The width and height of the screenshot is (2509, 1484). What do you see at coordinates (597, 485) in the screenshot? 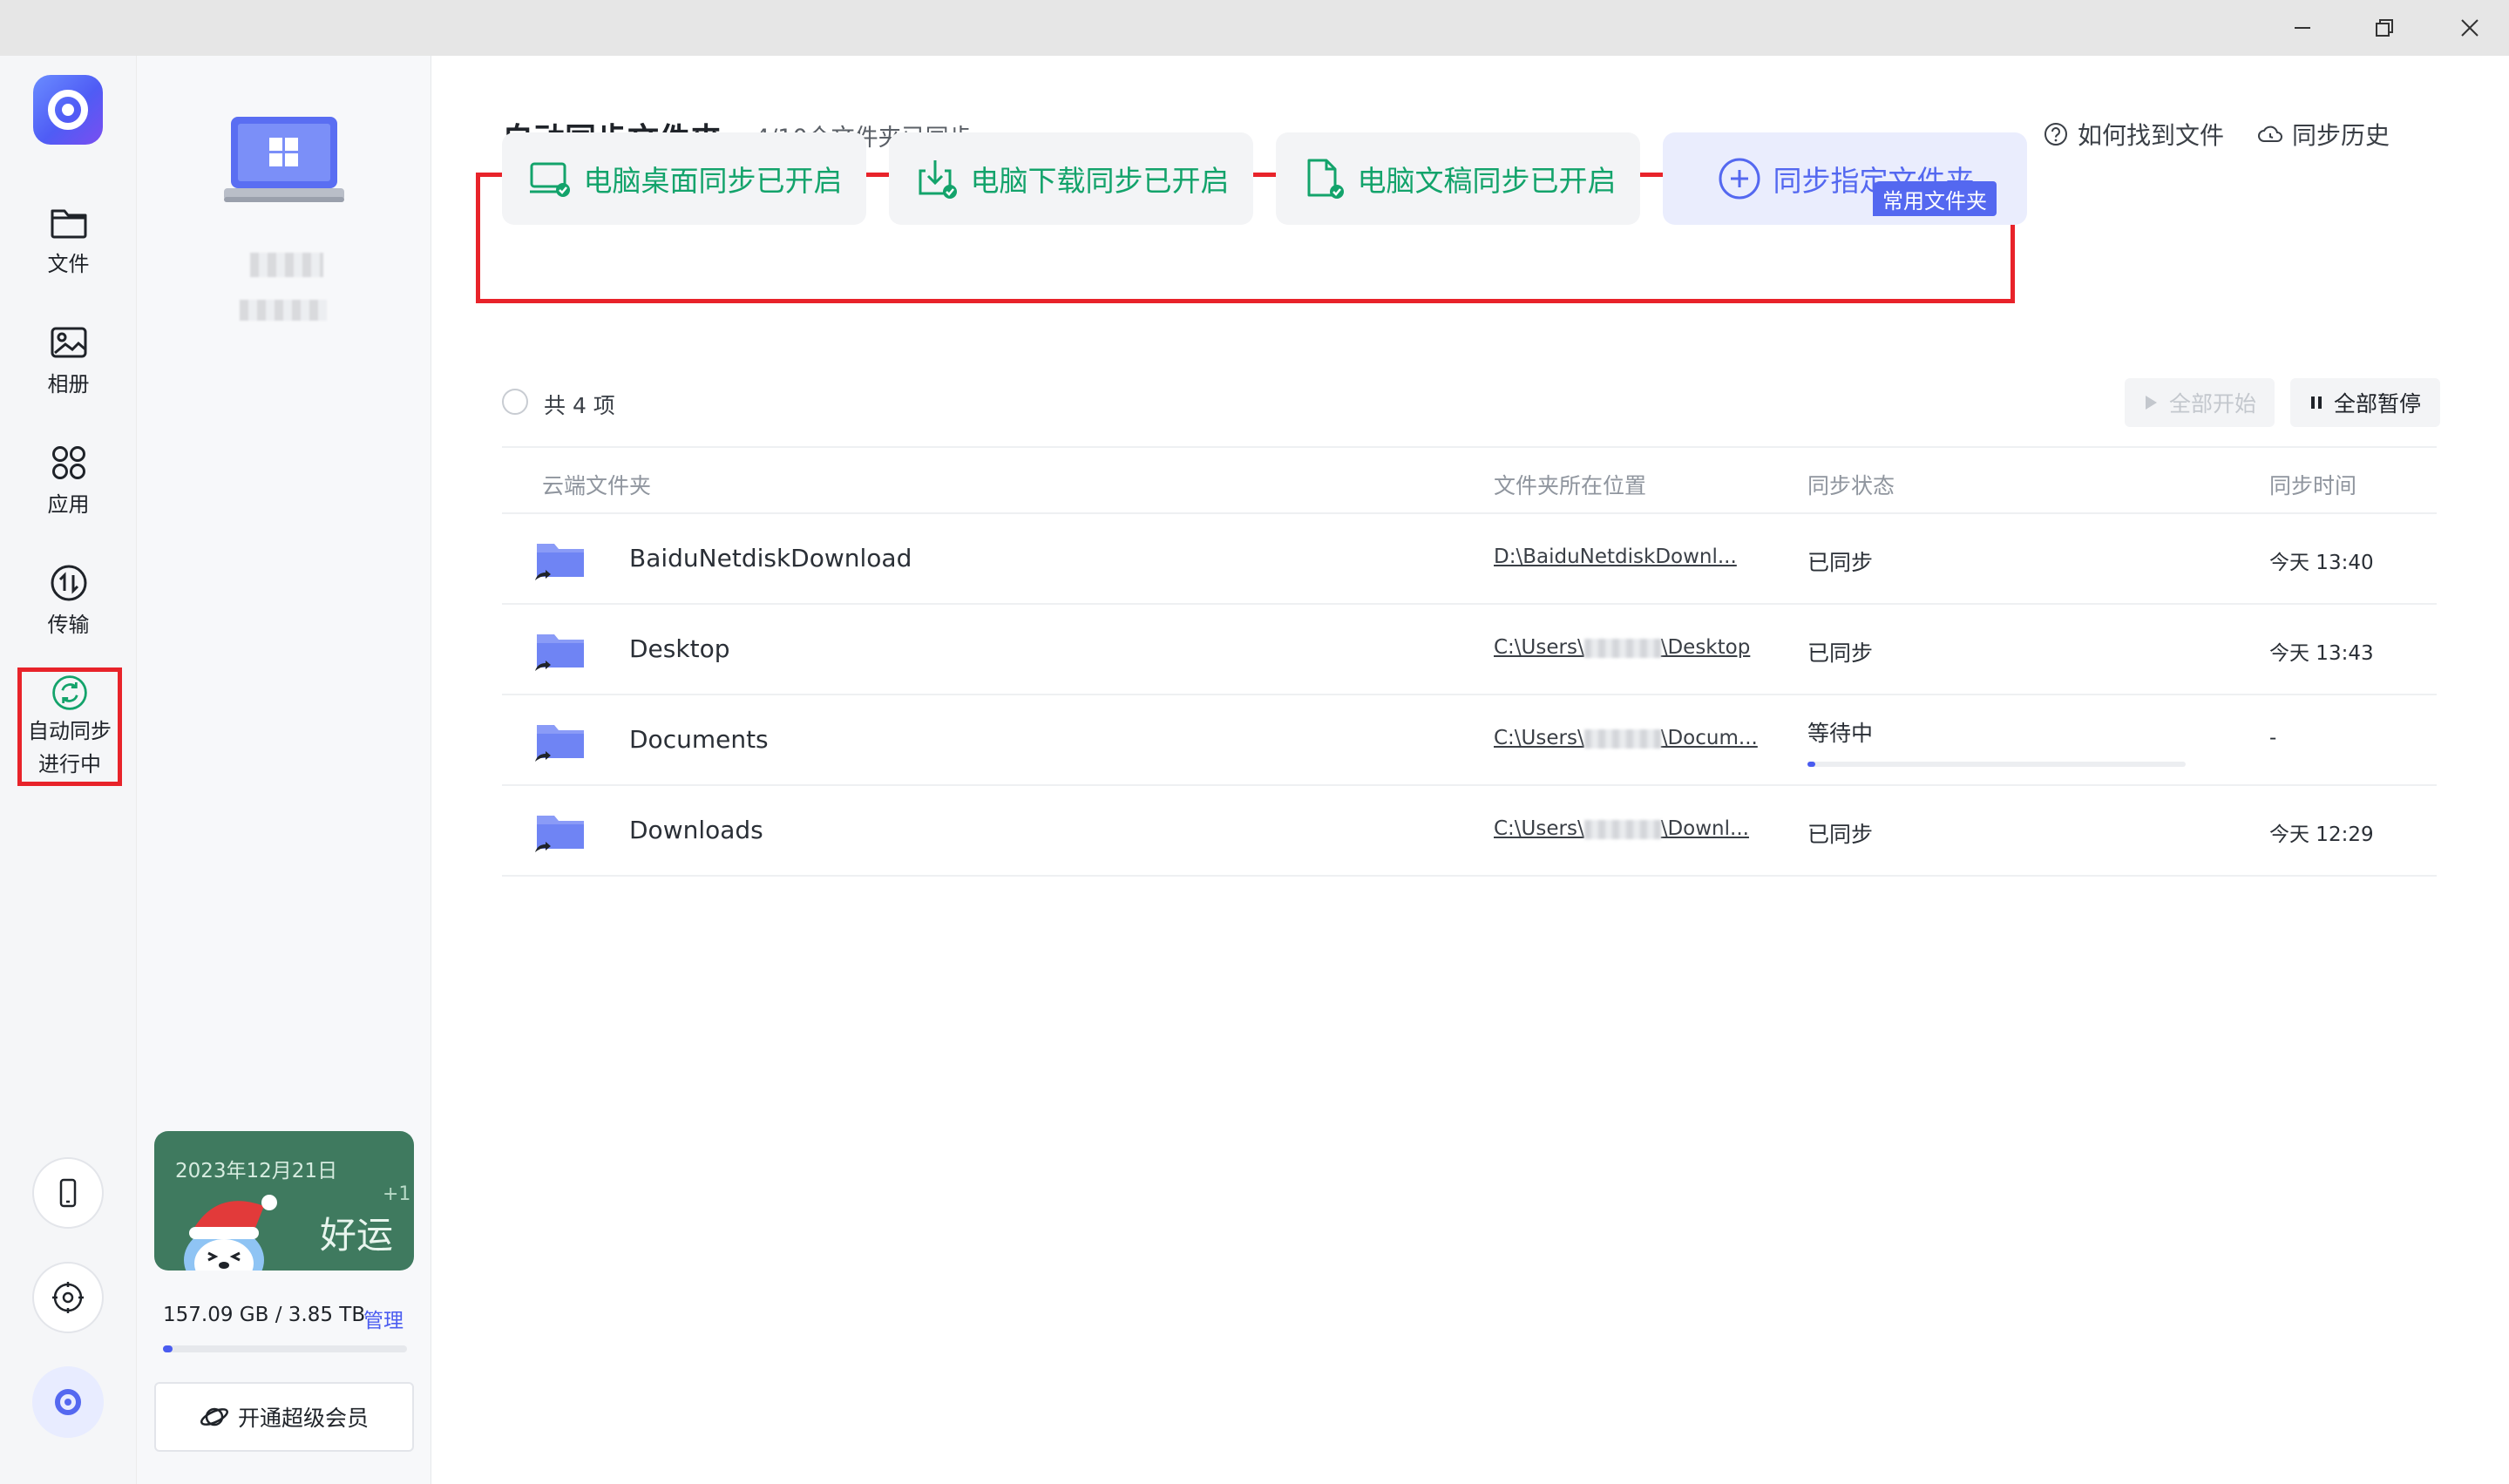
I see `col-cloud-folder: 云端文件夹` at bounding box center [597, 485].